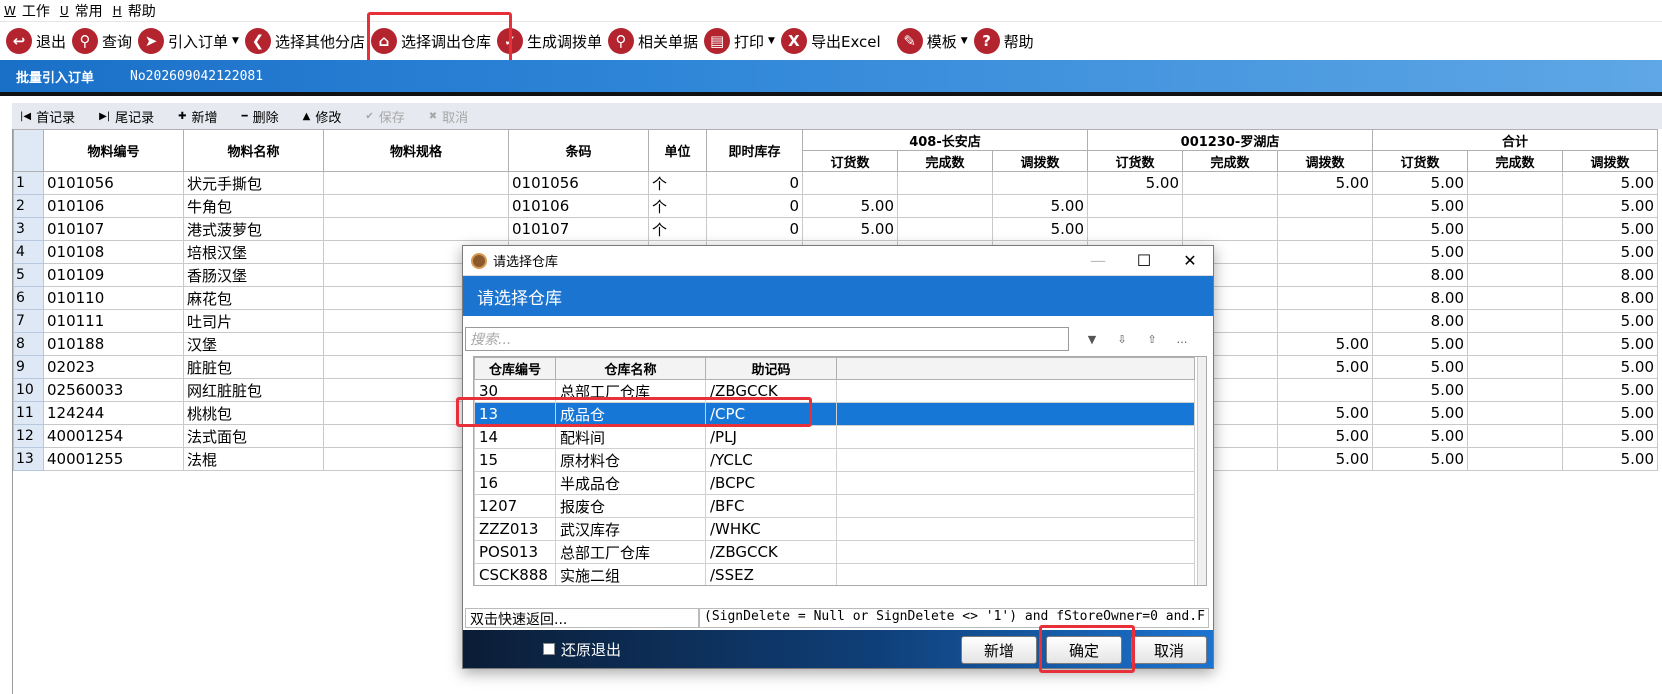 This screenshot has width=1662, height=694. Describe the element at coordinates (113, 252) in the screenshot. I see `cell-code: 010108` at that location.